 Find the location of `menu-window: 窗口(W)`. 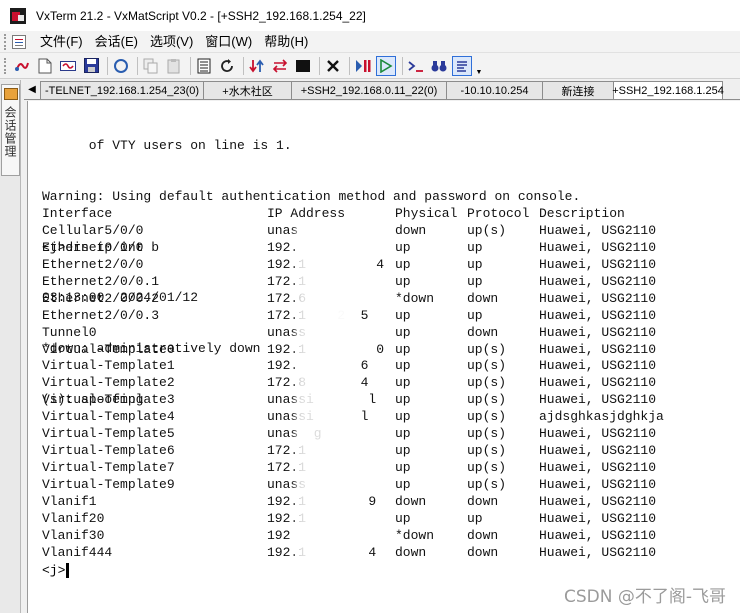

menu-window: 窗口(W) is located at coordinates (228, 42).